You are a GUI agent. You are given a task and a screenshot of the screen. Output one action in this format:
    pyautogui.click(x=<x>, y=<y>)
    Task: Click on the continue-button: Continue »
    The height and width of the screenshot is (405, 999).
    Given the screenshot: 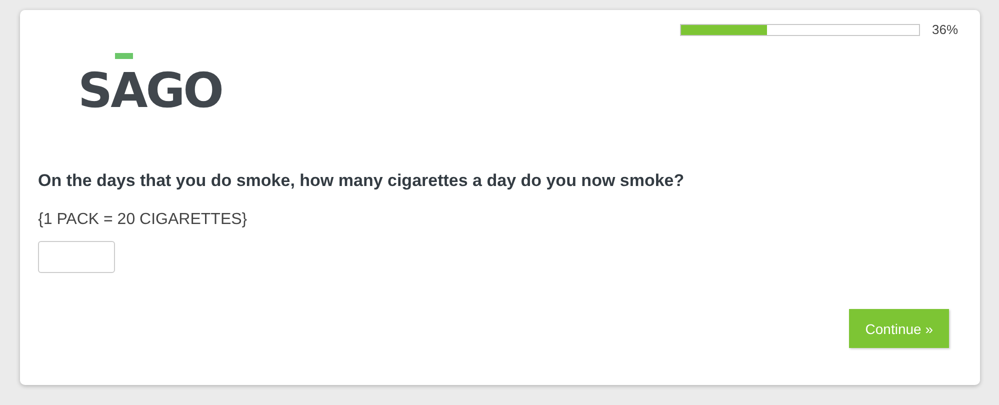 What is the action you would take?
    pyautogui.click(x=899, y=328)
    